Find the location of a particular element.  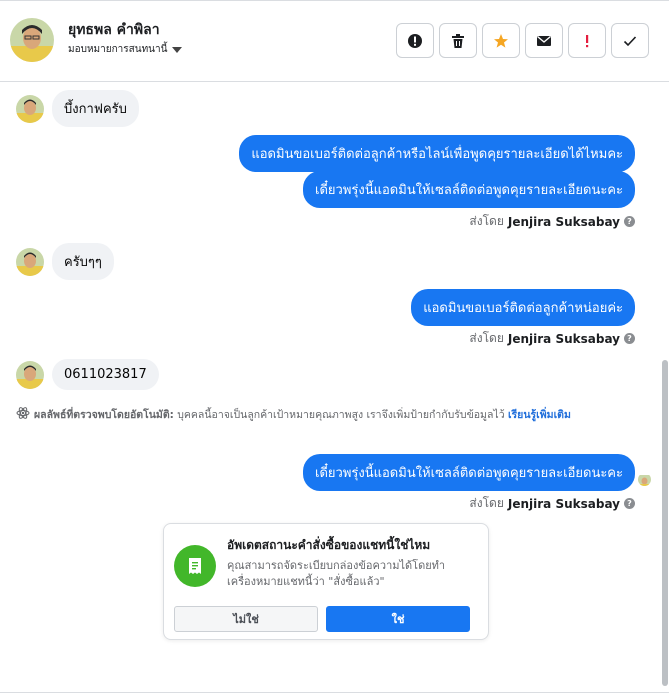

decline-button: ไม่ใช่ is located at coordinates (246, 619).